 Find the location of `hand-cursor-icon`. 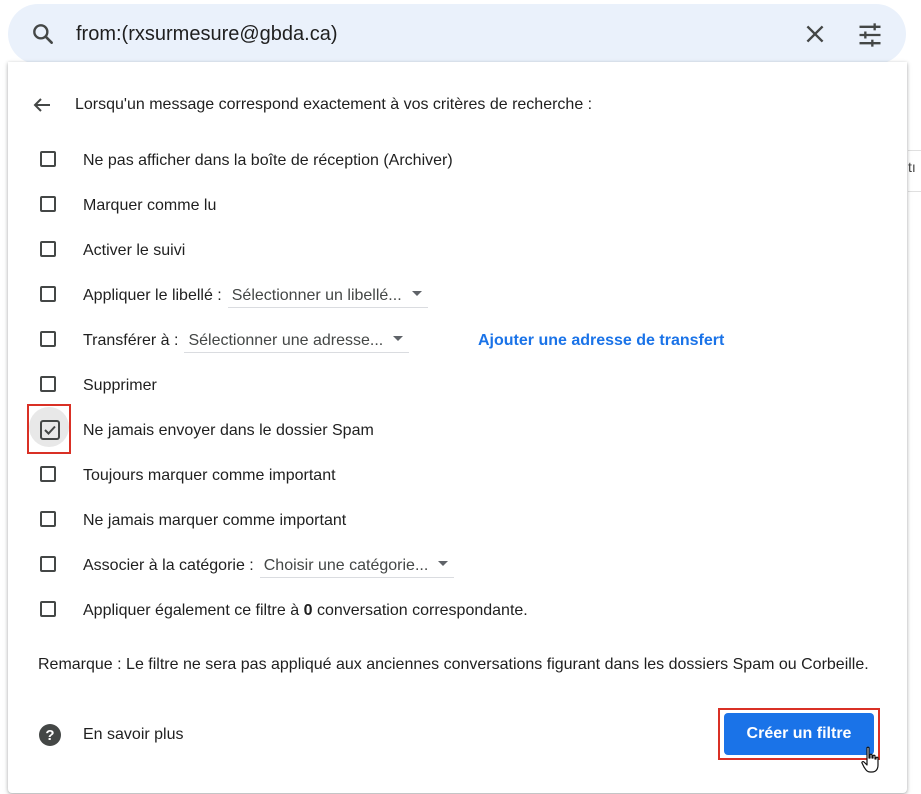

hand-cursor-icon is located at coordinates (870, 759).